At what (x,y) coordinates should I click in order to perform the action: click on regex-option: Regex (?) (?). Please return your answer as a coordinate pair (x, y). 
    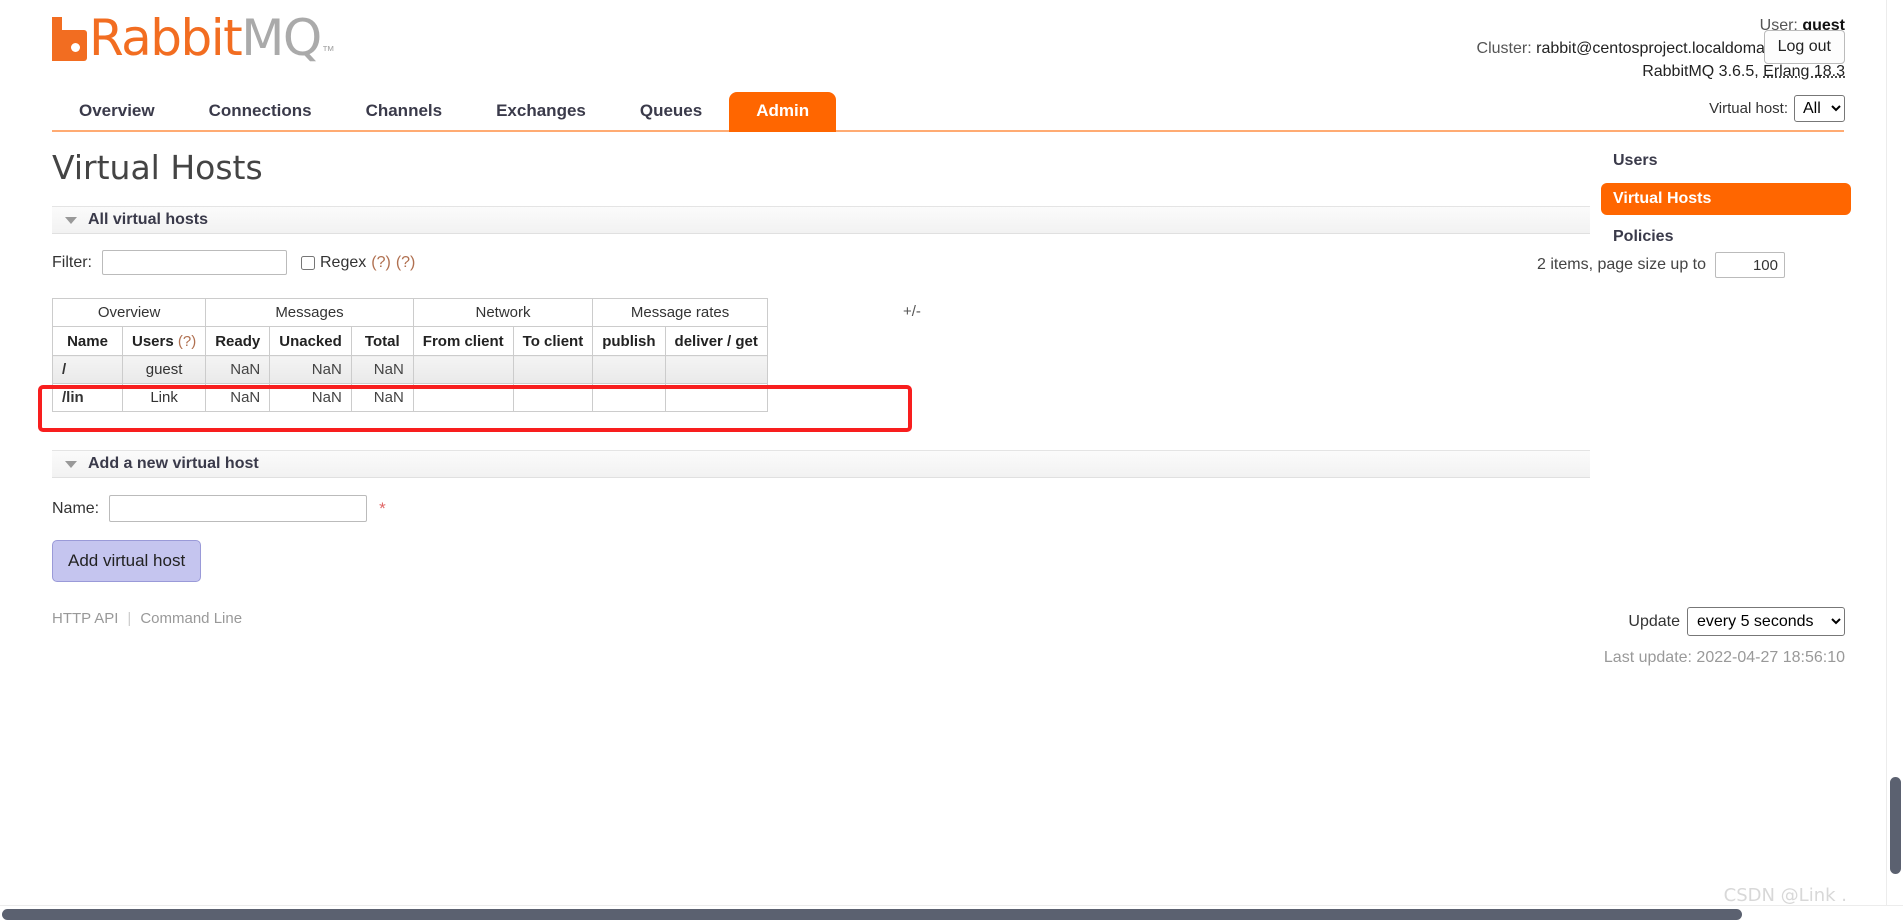
    Looking at the image, I should click on (358, 263).